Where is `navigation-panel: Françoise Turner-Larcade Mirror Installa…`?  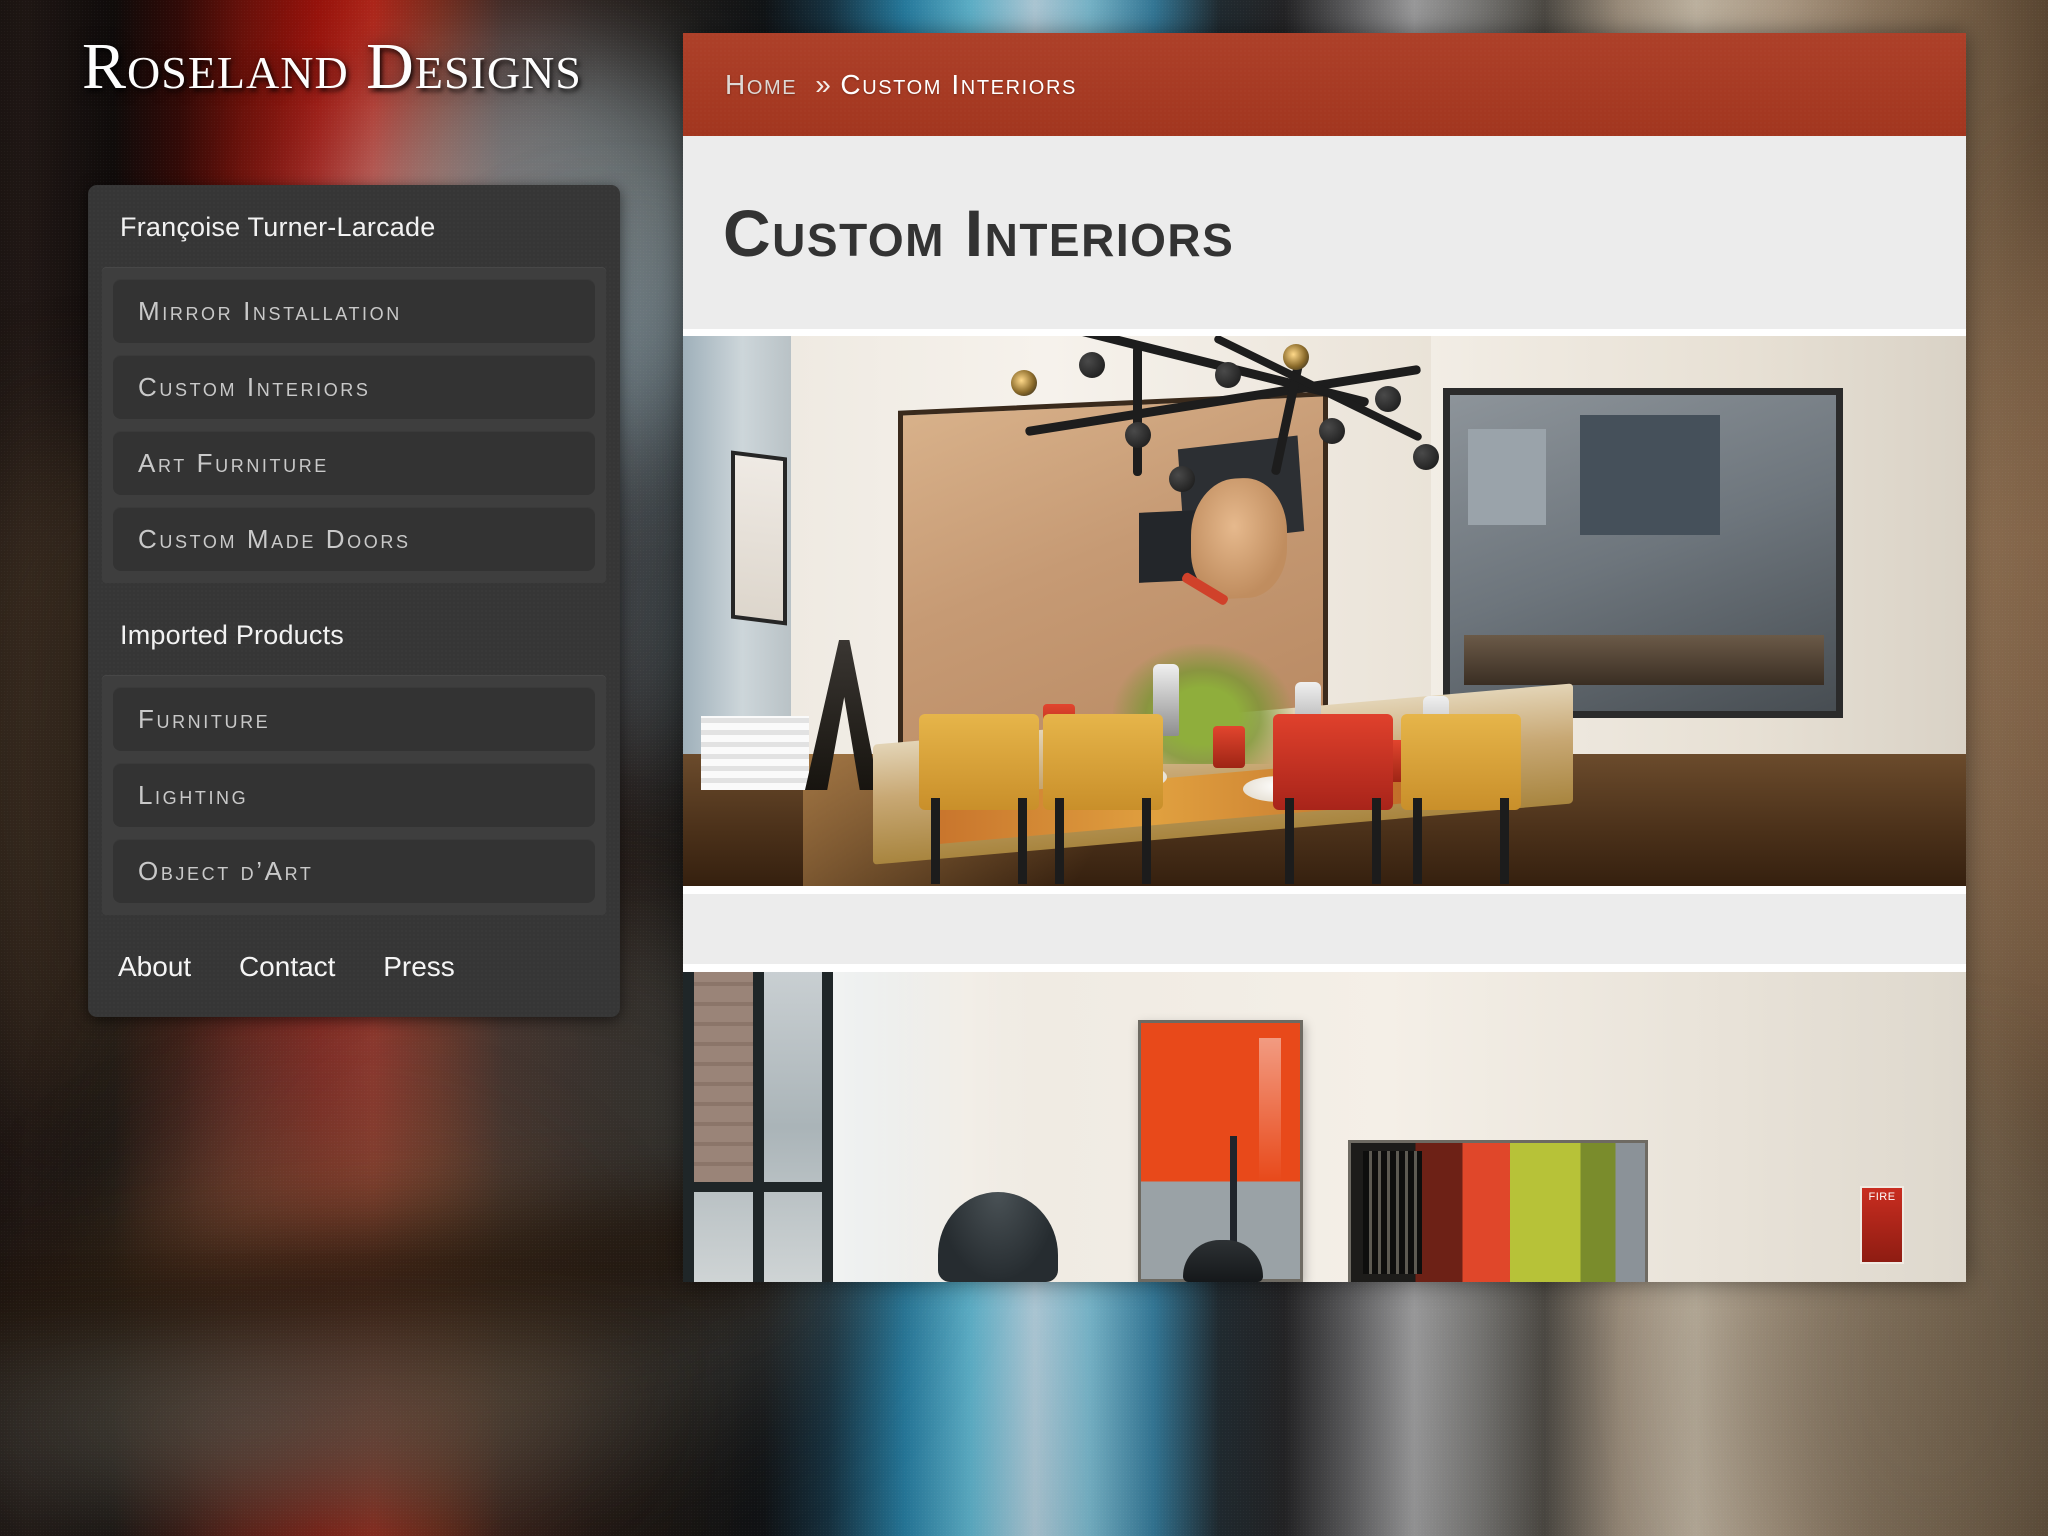
navigation-panel: Françoise Turner-Larcade Mirror Installa… is located at coordinates (354, 601).